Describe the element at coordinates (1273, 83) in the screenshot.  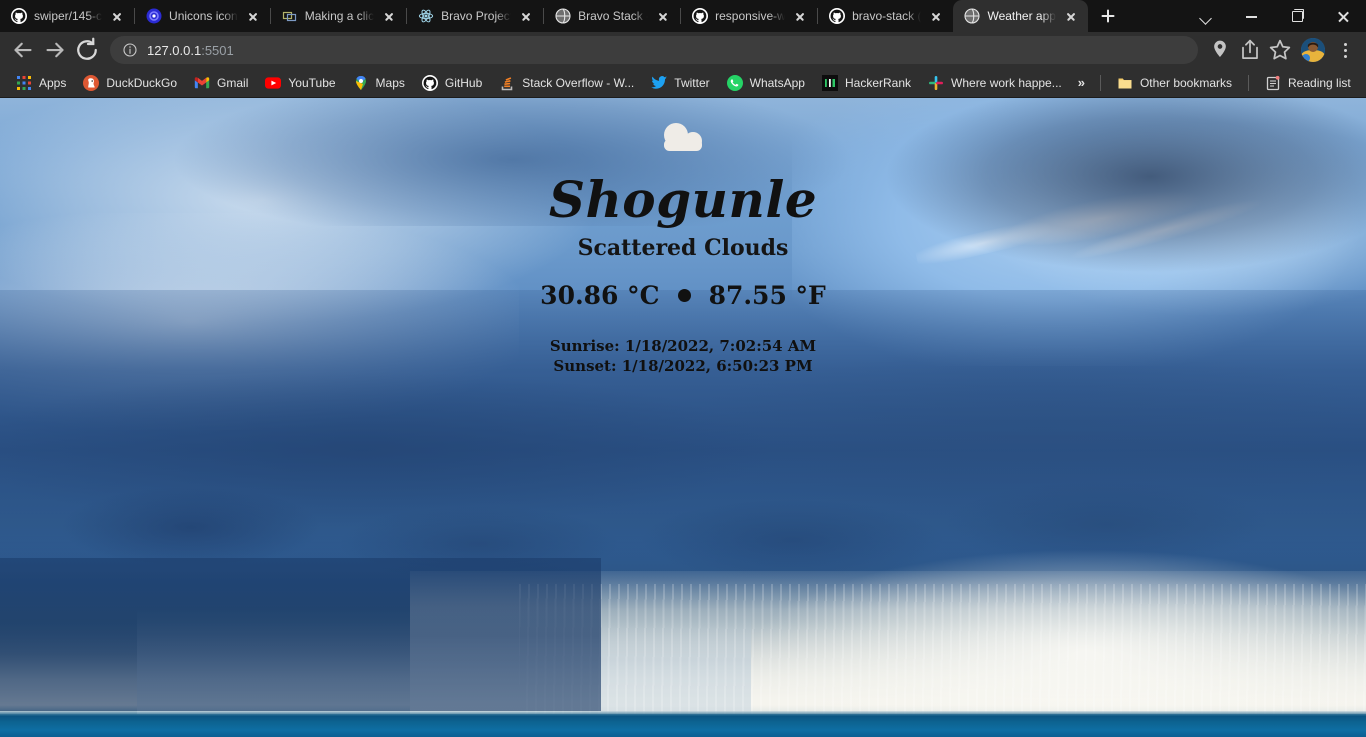
I see `reading-list-icon` at that location.